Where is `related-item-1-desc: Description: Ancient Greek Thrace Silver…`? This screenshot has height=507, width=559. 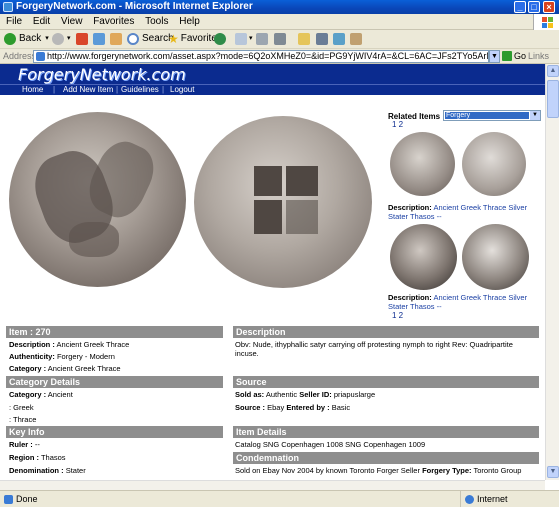 related-item-1-desc: Description: Ancient Greek Thrace Silver… is located at coordinates (458, 212).